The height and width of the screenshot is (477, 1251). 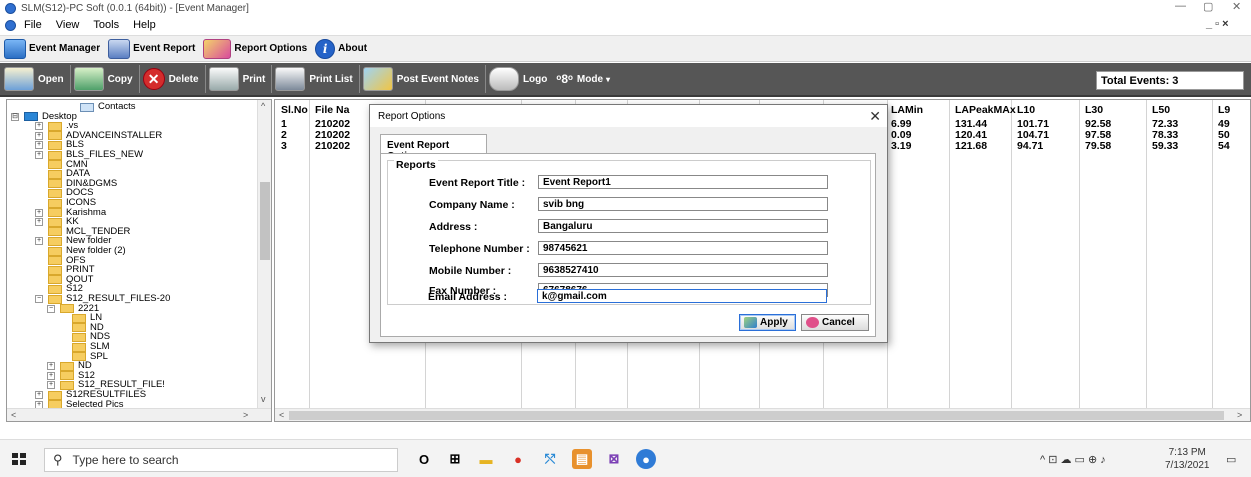 What do you see at coordinates (683, 226) in the screenshot?
I see `address-field` at bounding box center [683, 226].